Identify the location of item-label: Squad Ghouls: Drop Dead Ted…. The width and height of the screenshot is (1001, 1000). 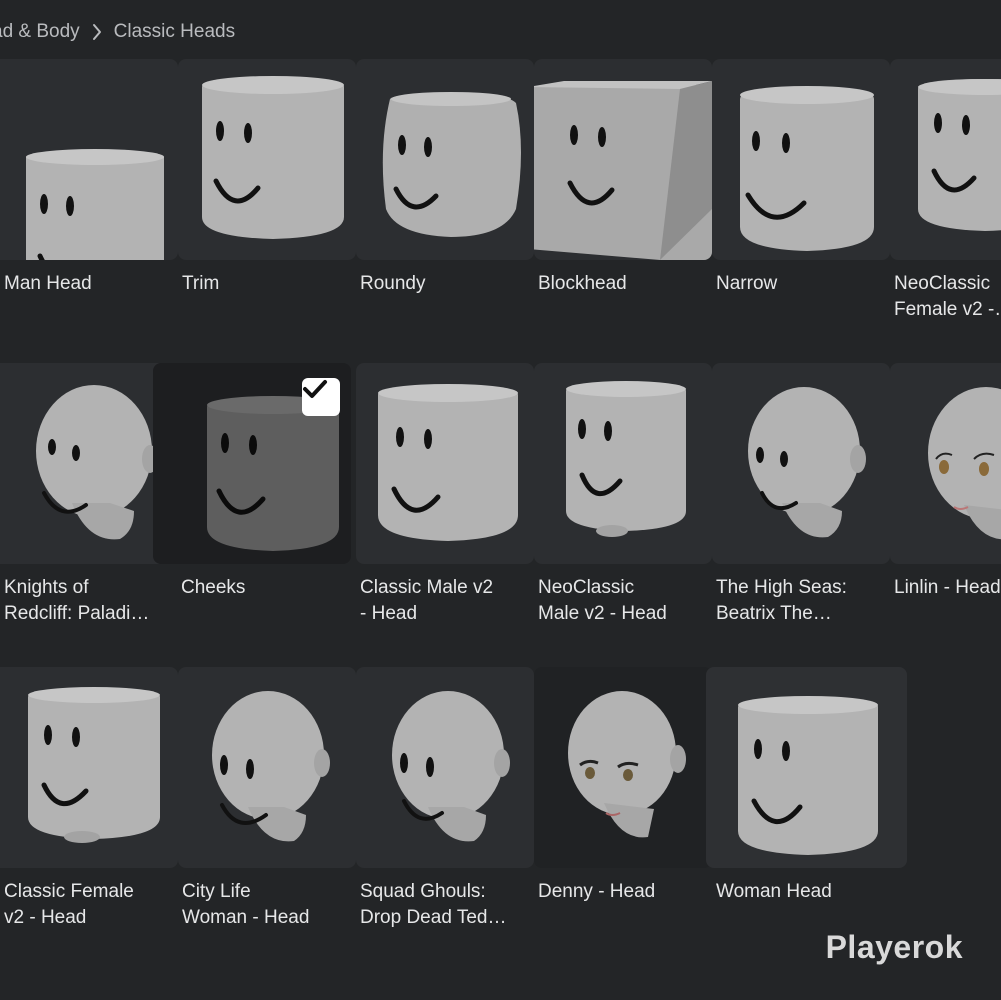
(433, 904).